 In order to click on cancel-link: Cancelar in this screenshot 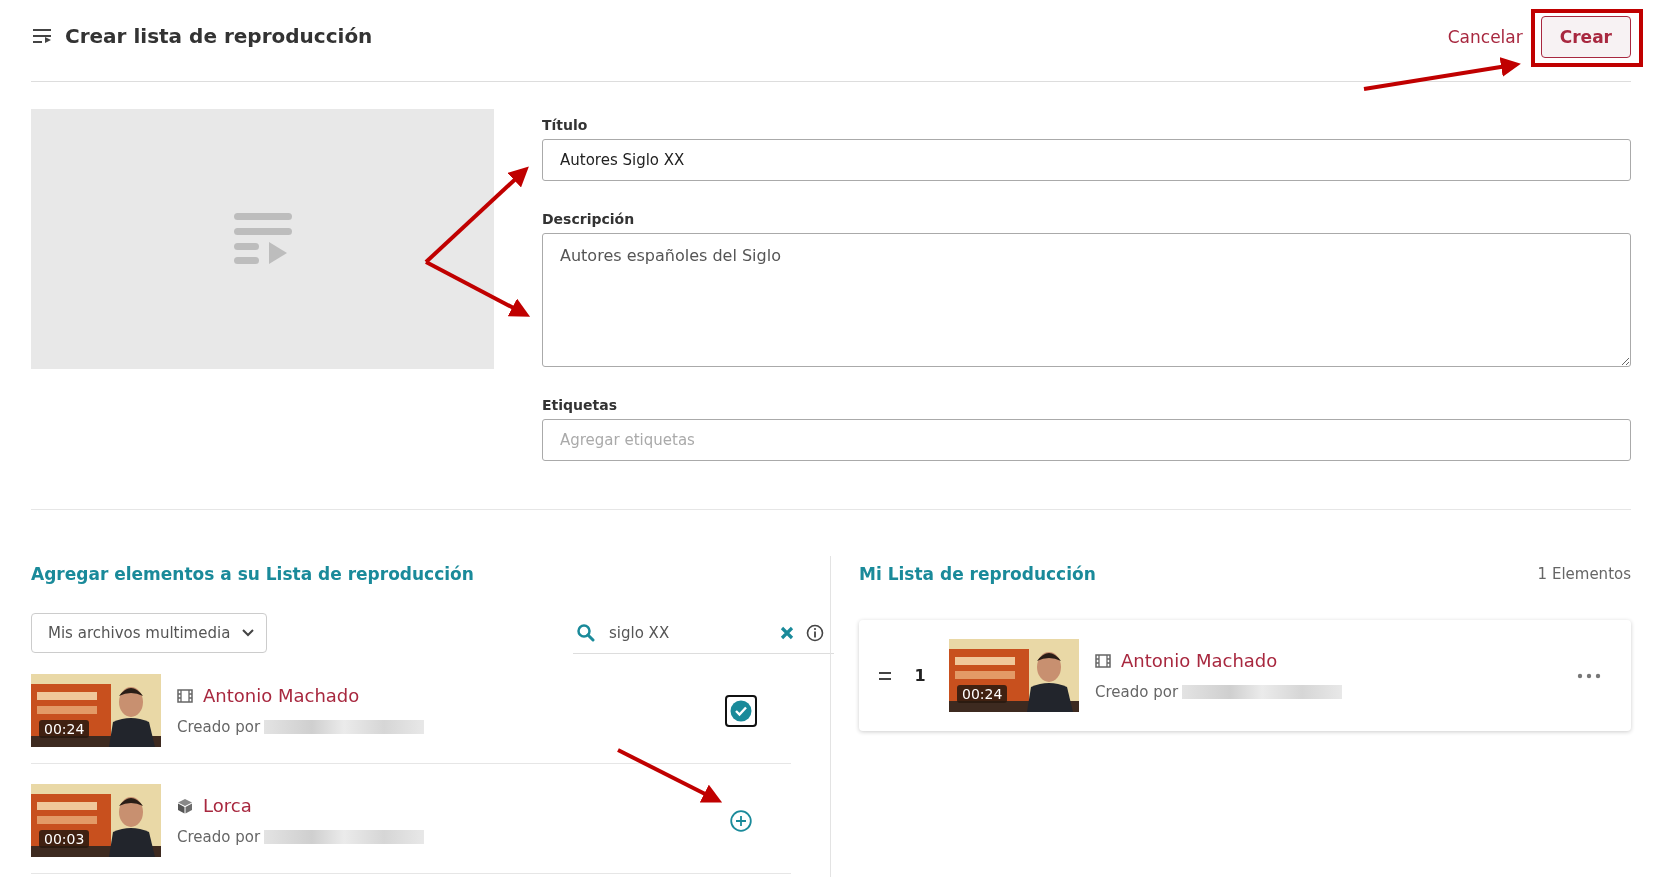, I will do `click(1485, 36)`.